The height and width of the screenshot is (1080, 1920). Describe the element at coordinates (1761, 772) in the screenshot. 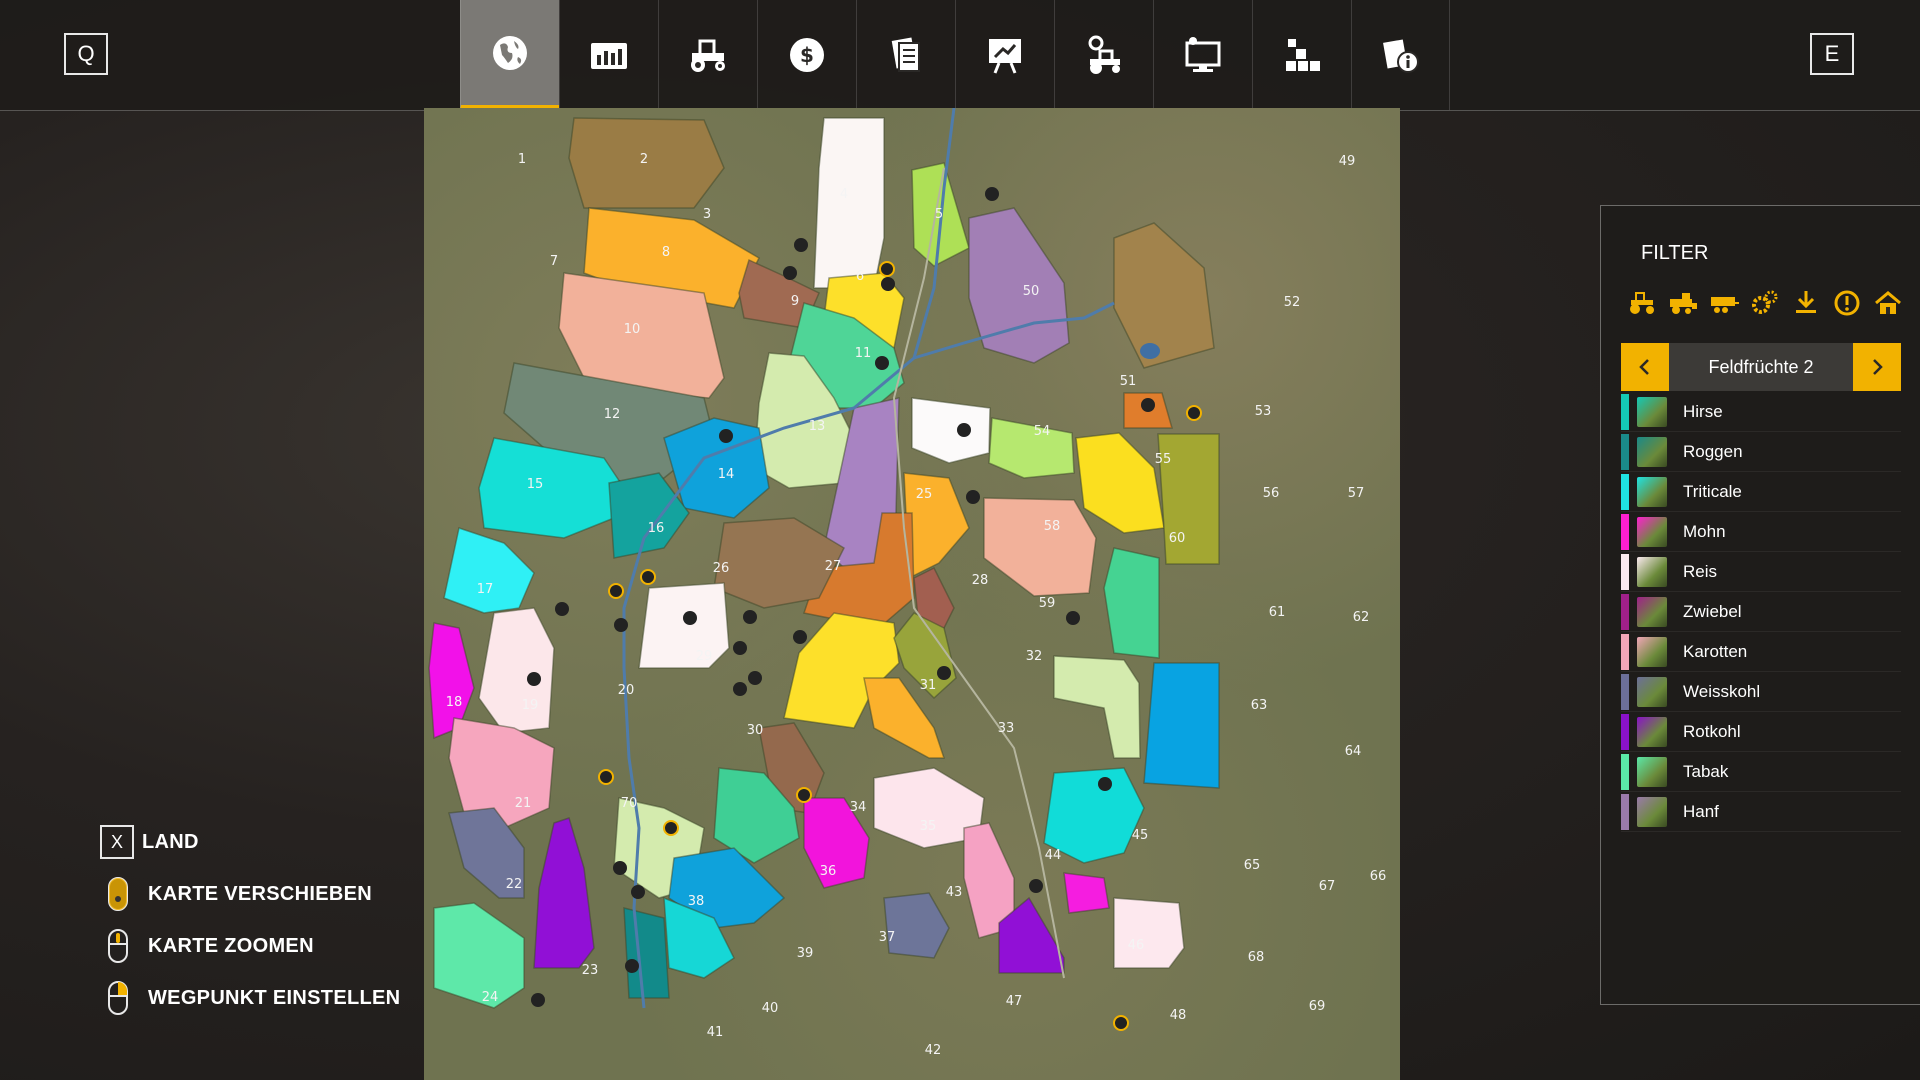

I see `crop-item-tabak: Tabak` at that location.